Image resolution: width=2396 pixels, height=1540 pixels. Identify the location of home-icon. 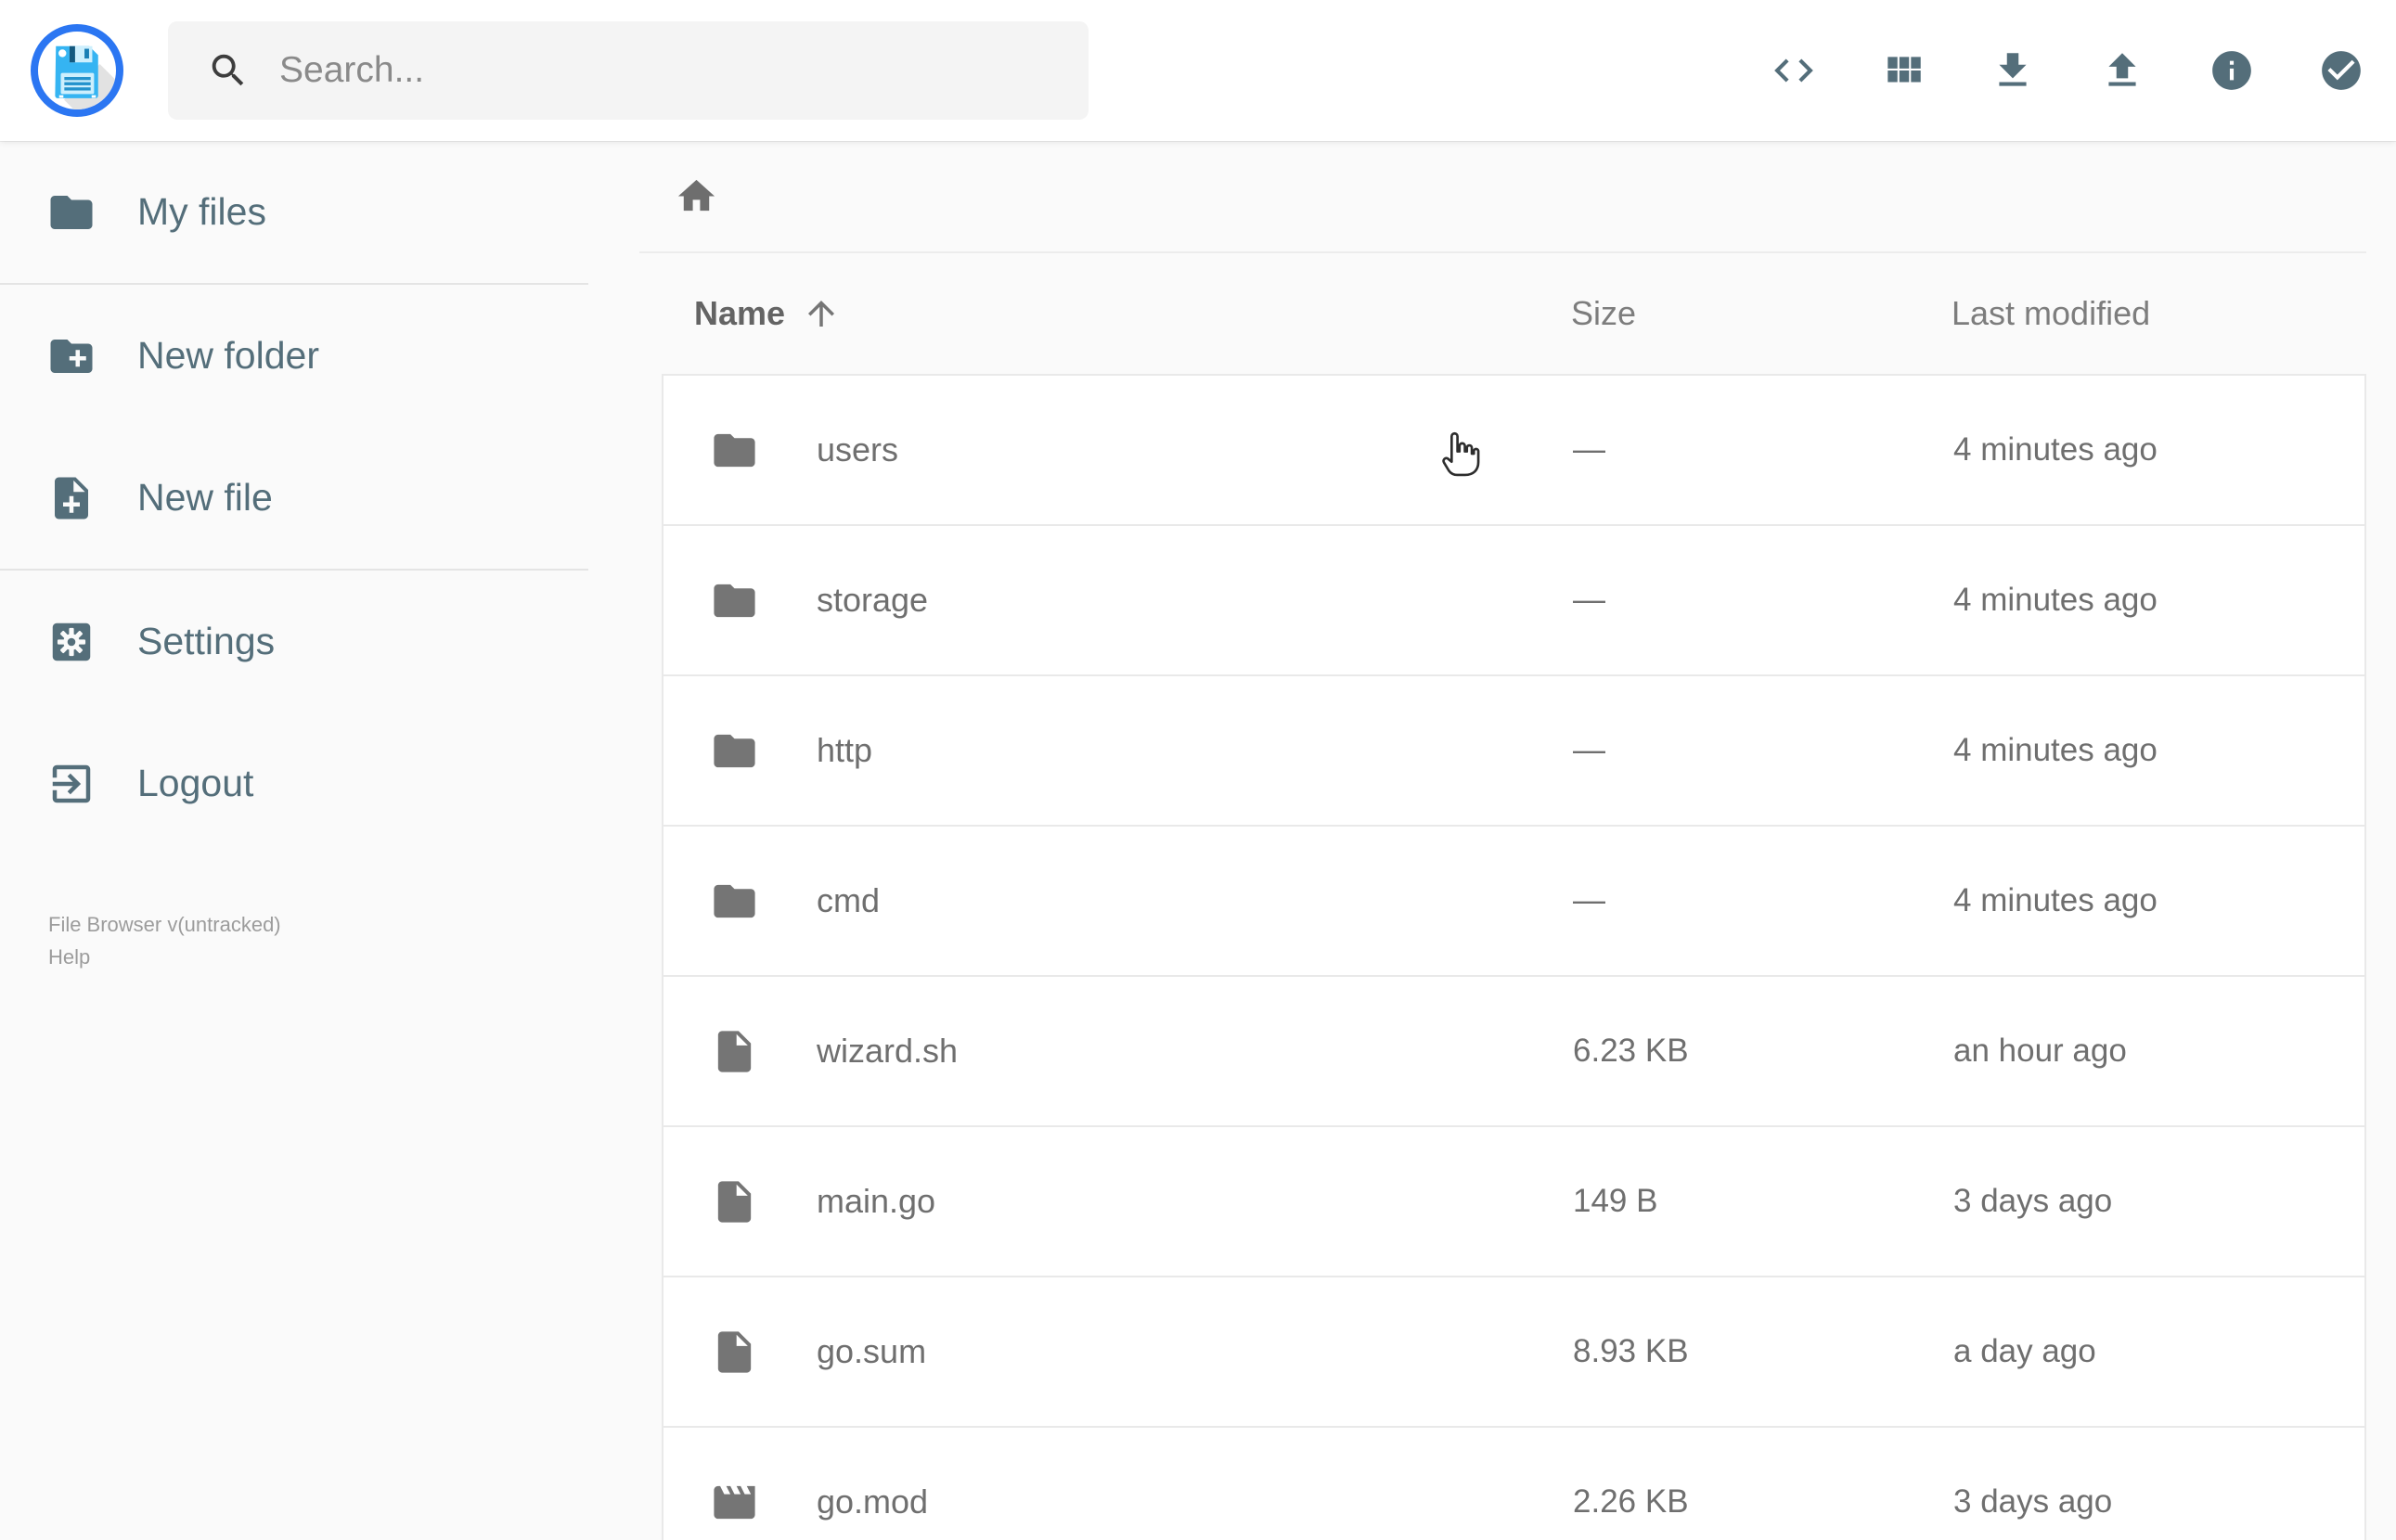
(696, 195).